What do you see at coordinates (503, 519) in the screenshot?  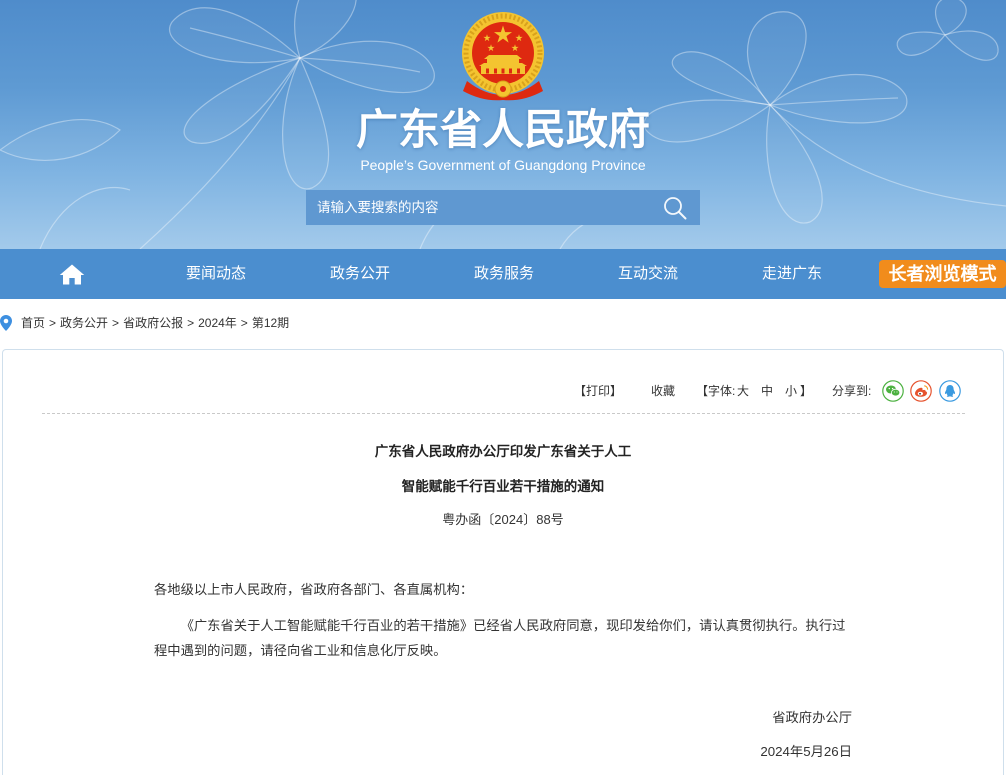 I see `document-number: 粤办函〔2024〕88号` at bounding box center [503, 519].